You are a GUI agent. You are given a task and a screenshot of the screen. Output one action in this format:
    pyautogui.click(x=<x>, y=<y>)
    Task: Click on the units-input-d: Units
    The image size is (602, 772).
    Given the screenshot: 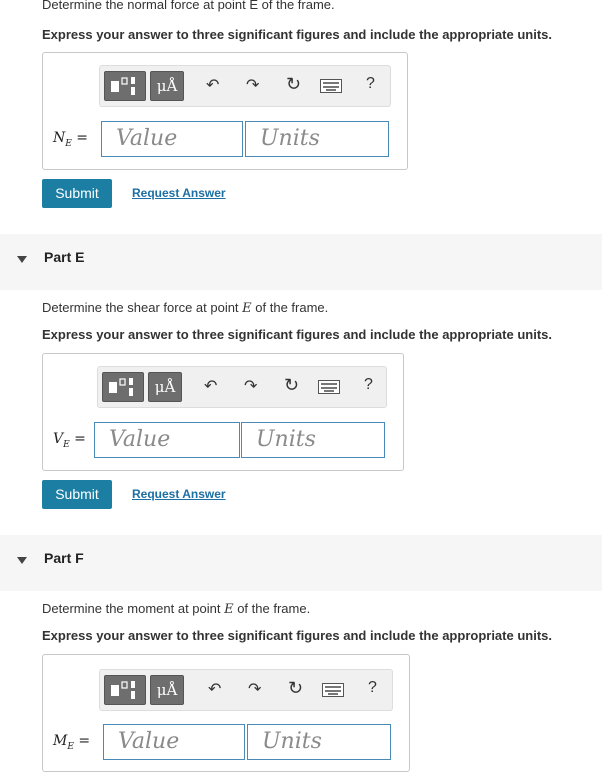 What is the action you would take?
    pyautogui.click(x=317, y=139)
    